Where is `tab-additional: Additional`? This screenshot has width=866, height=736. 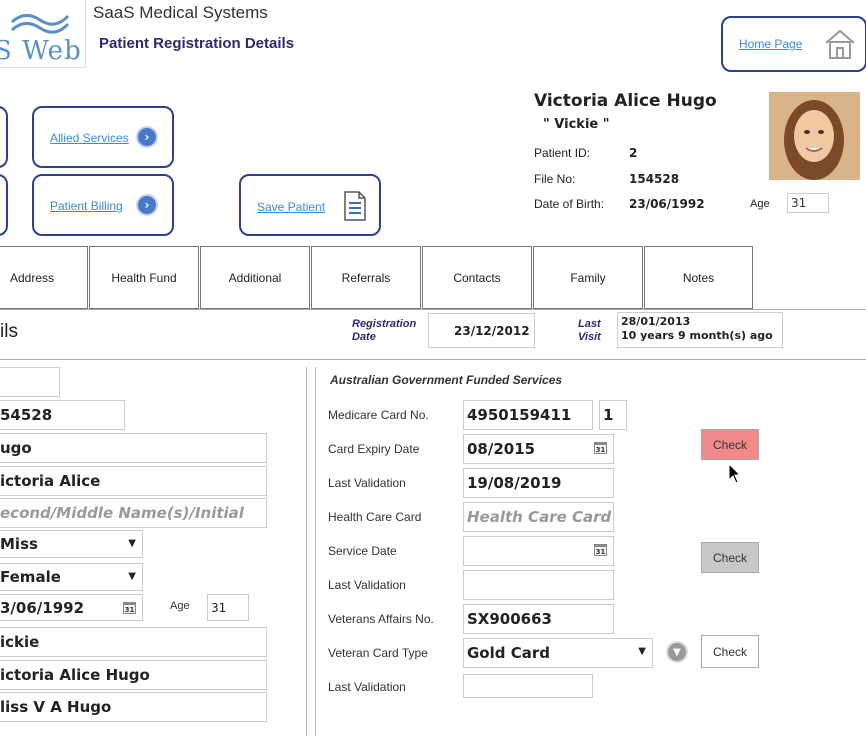 tab-additional: Additional is located at coordinates (255, 277).